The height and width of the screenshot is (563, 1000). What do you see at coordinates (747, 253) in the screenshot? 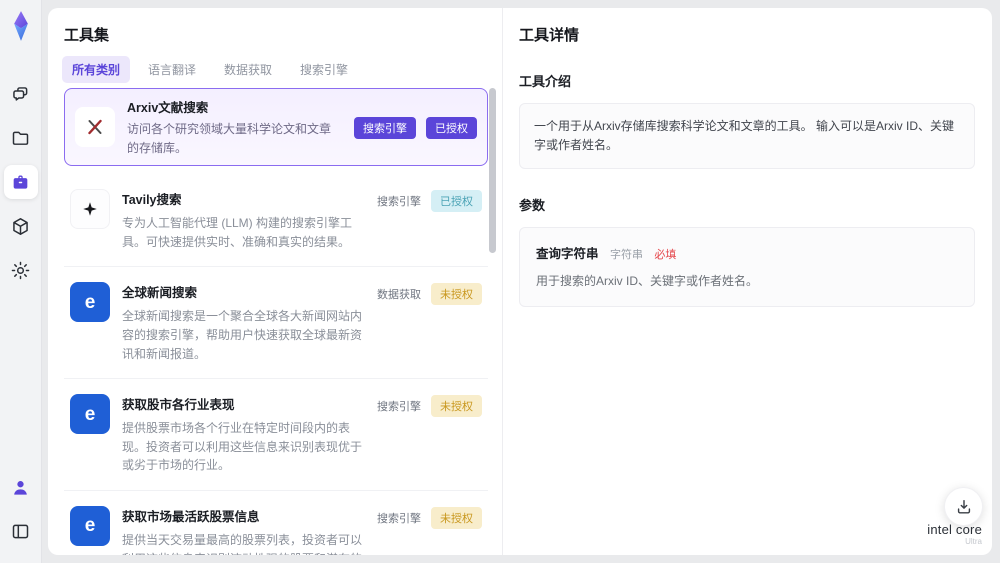
I see `param-header: 查询字符串 字符串 必填` at bounding box center [747, 253].